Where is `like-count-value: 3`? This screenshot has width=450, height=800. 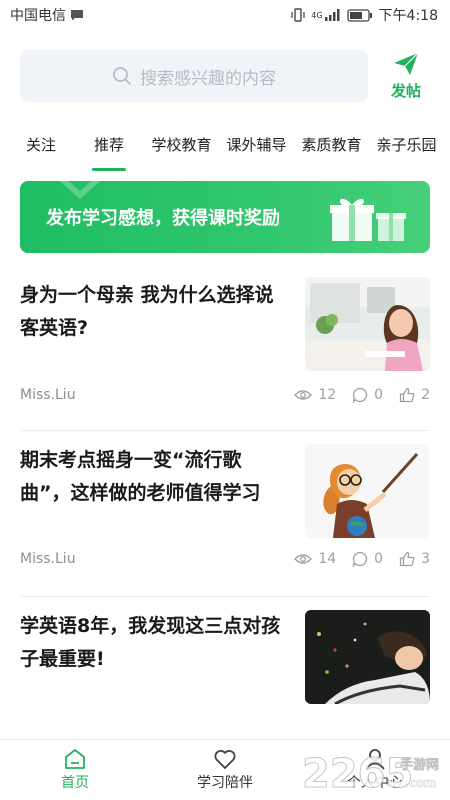 like-count-value: 3 is located at coordinates (425, 559).